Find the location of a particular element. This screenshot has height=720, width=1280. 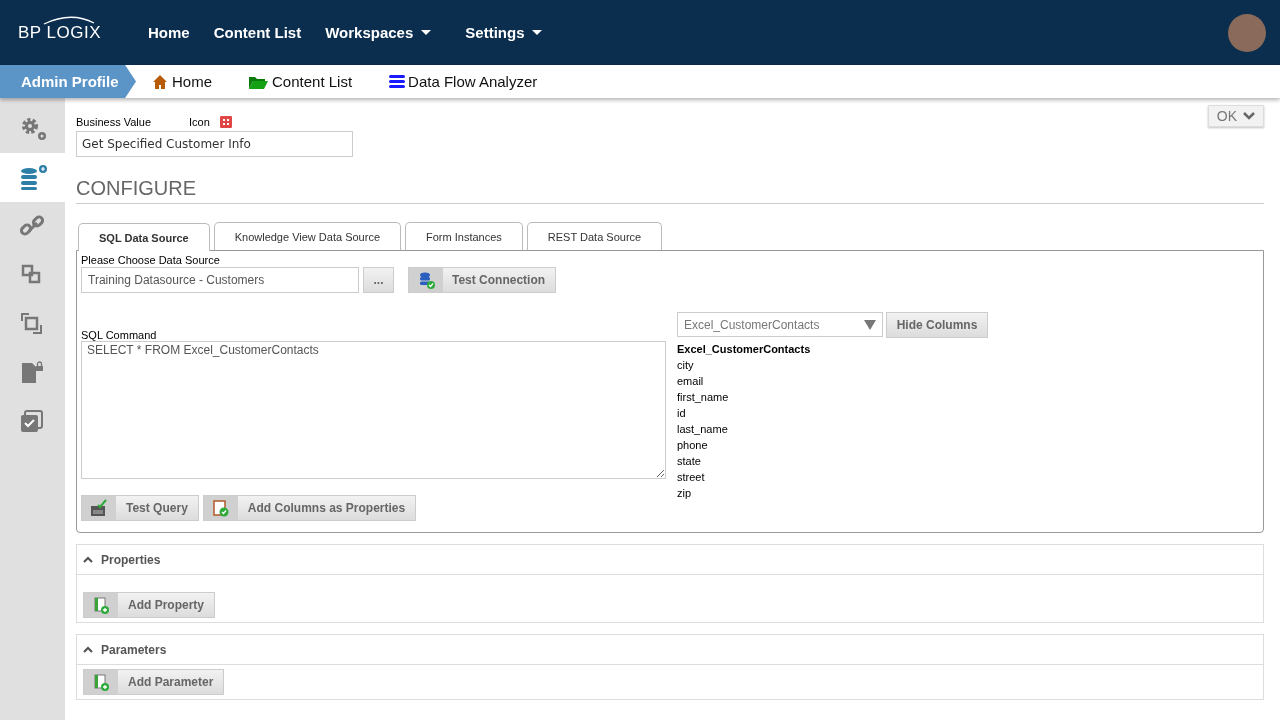

column-name: street is located at coordinates (691, 477).